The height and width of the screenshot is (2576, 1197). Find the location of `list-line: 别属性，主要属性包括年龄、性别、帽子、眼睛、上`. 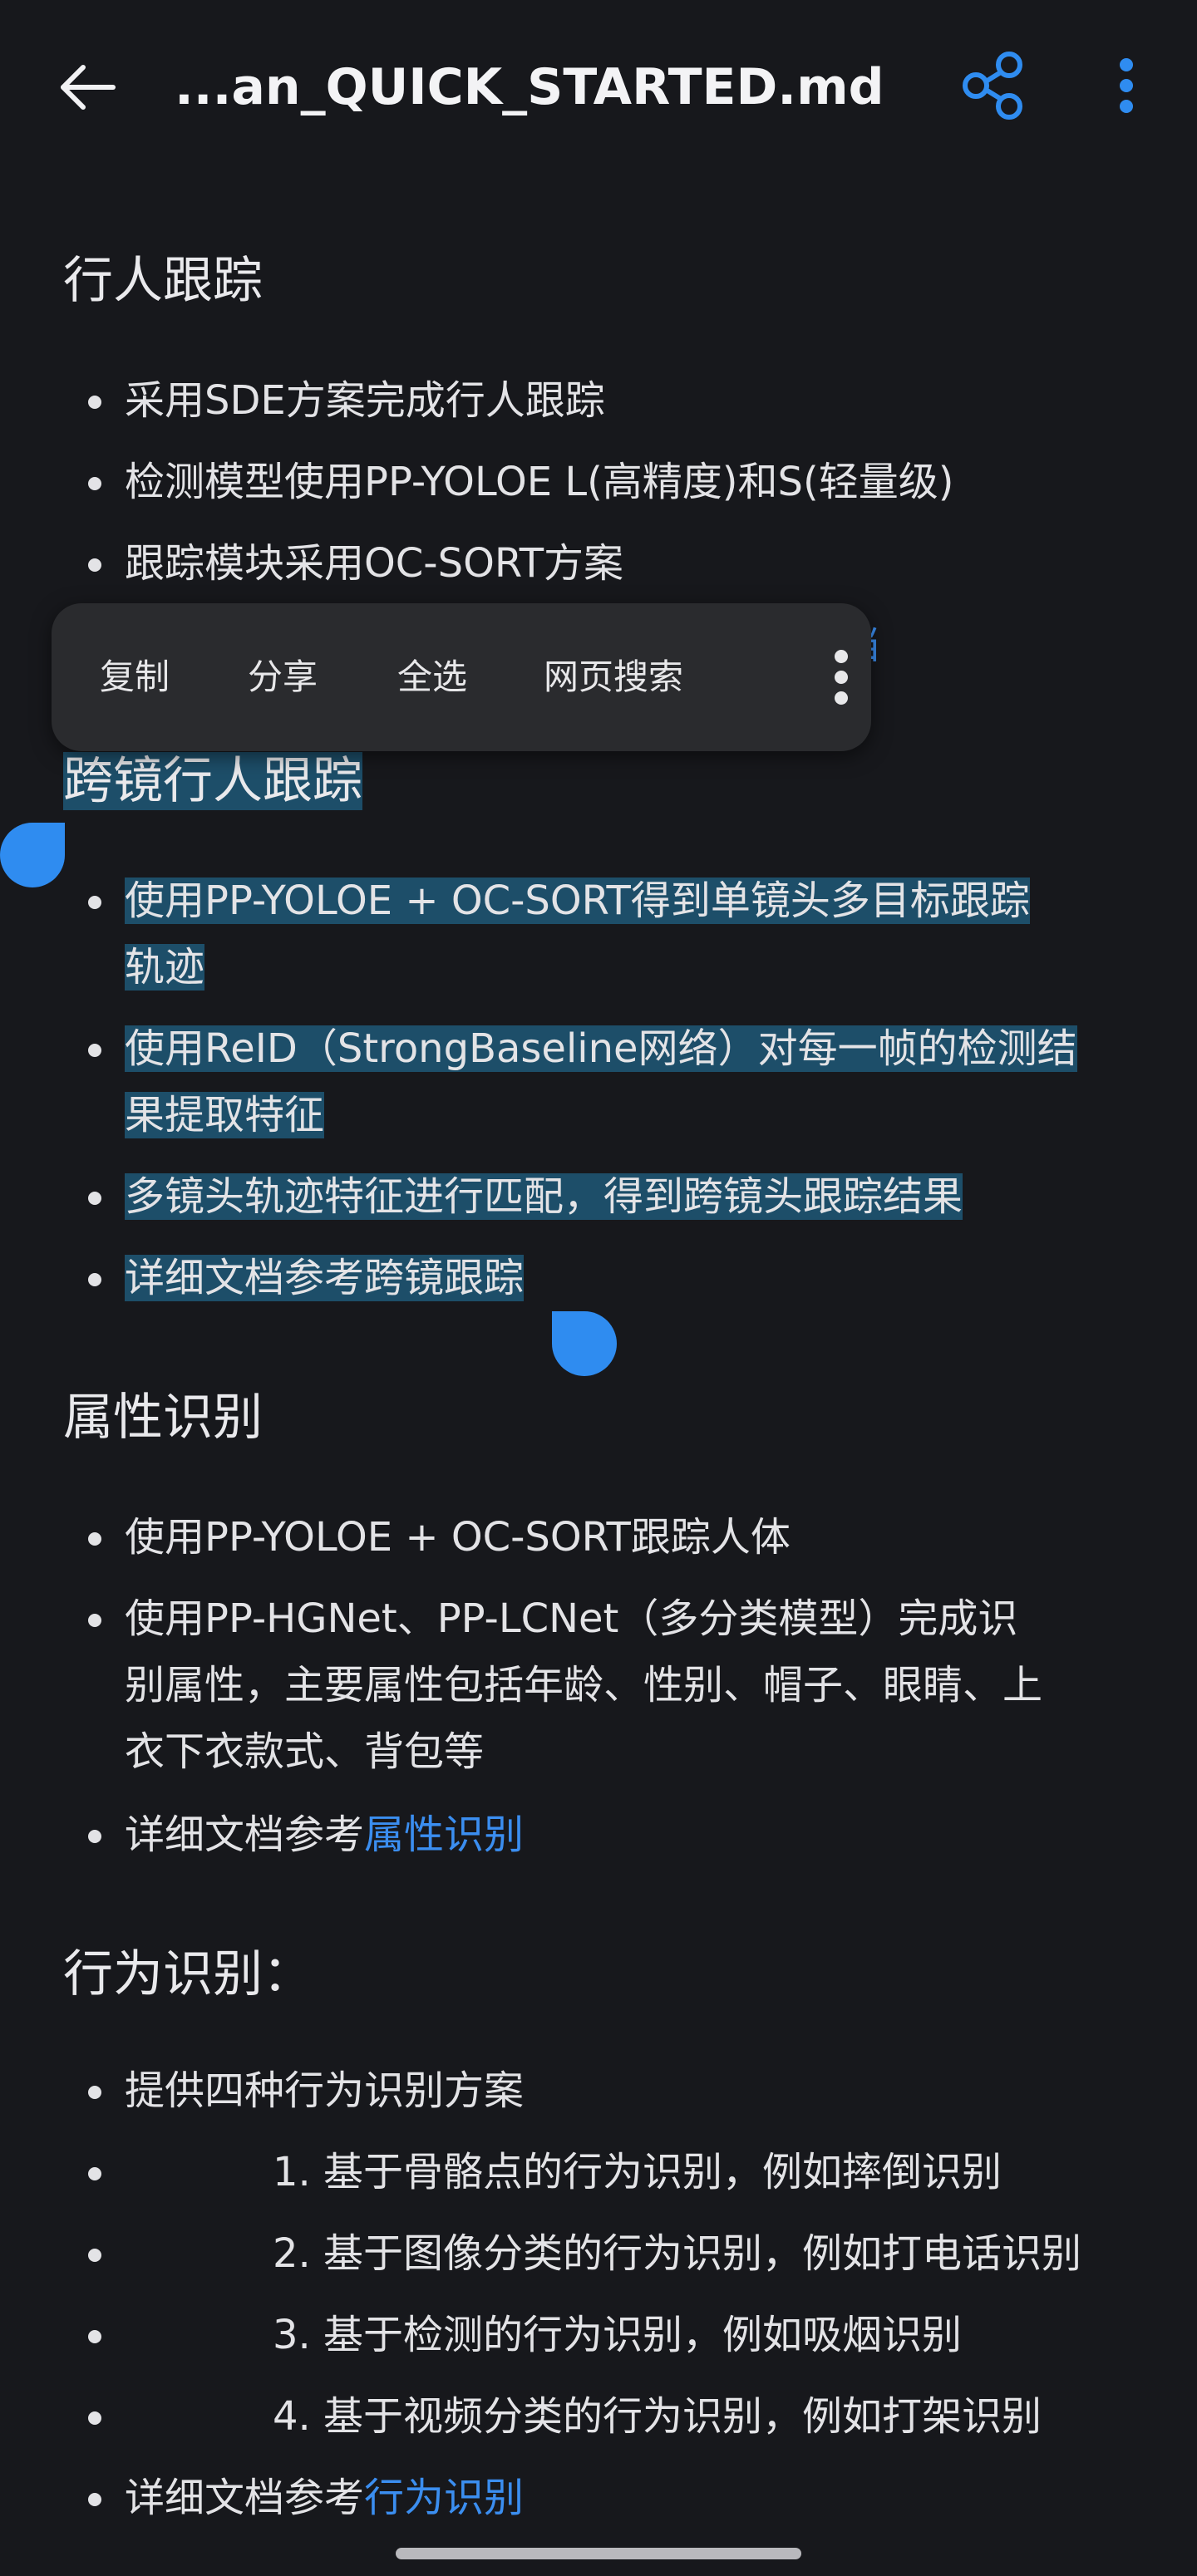

list-line: 别属性，主要属性包括年龄、性别、帽子、眼睛、上 is located at coordinates (584, 1685).